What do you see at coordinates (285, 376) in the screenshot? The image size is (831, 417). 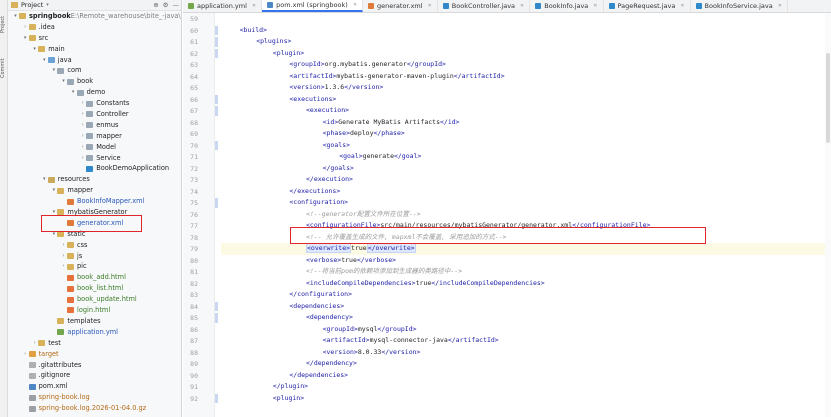 I see `code-line: </dependencies>` at bounding box center [285, 376].